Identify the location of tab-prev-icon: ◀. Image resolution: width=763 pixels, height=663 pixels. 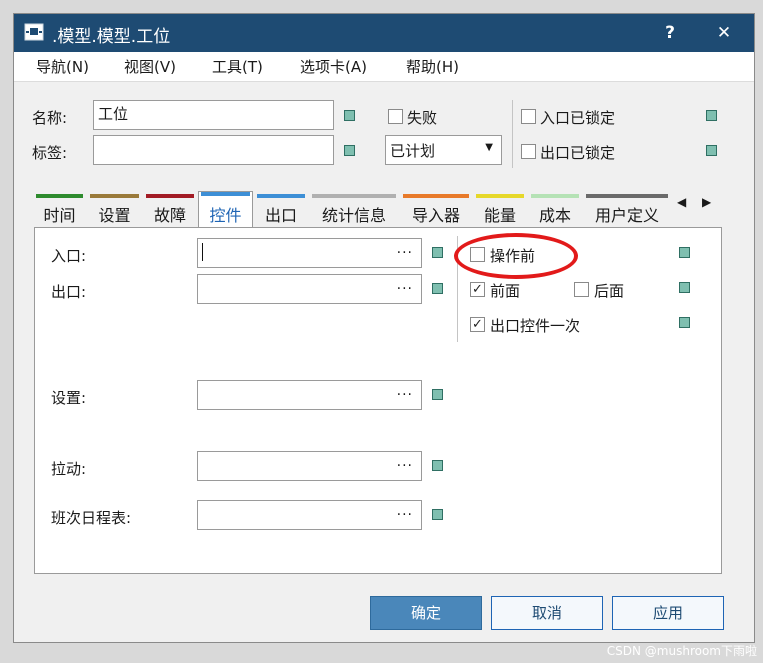
(681, 202).